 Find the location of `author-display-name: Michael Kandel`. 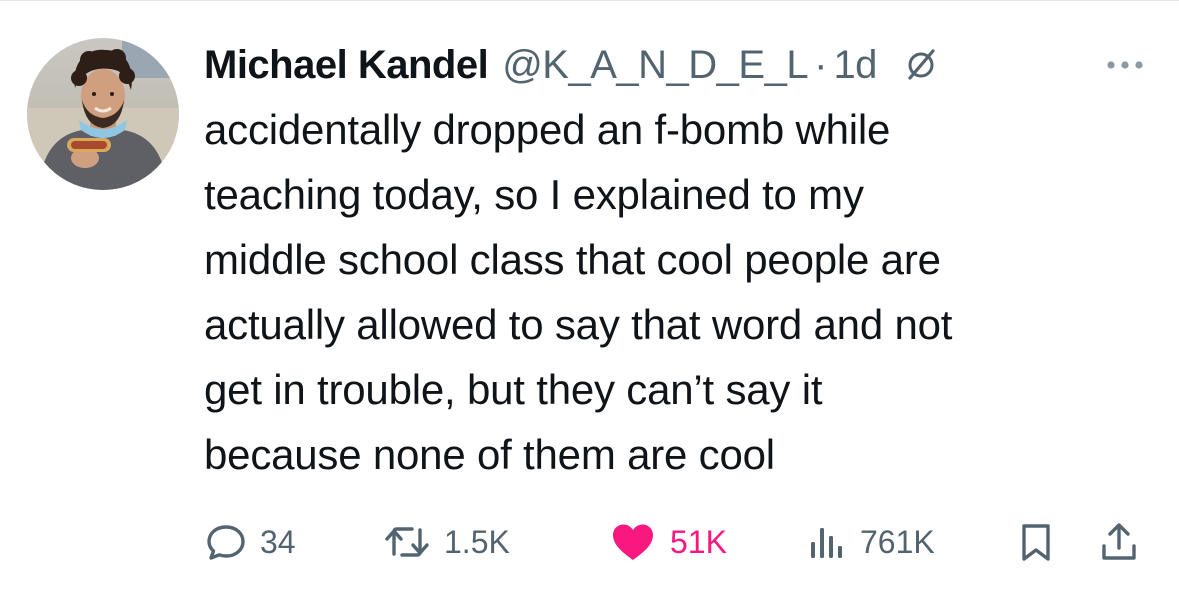

author-display-name: Michael Kandel is located at coordinates (346, 65).